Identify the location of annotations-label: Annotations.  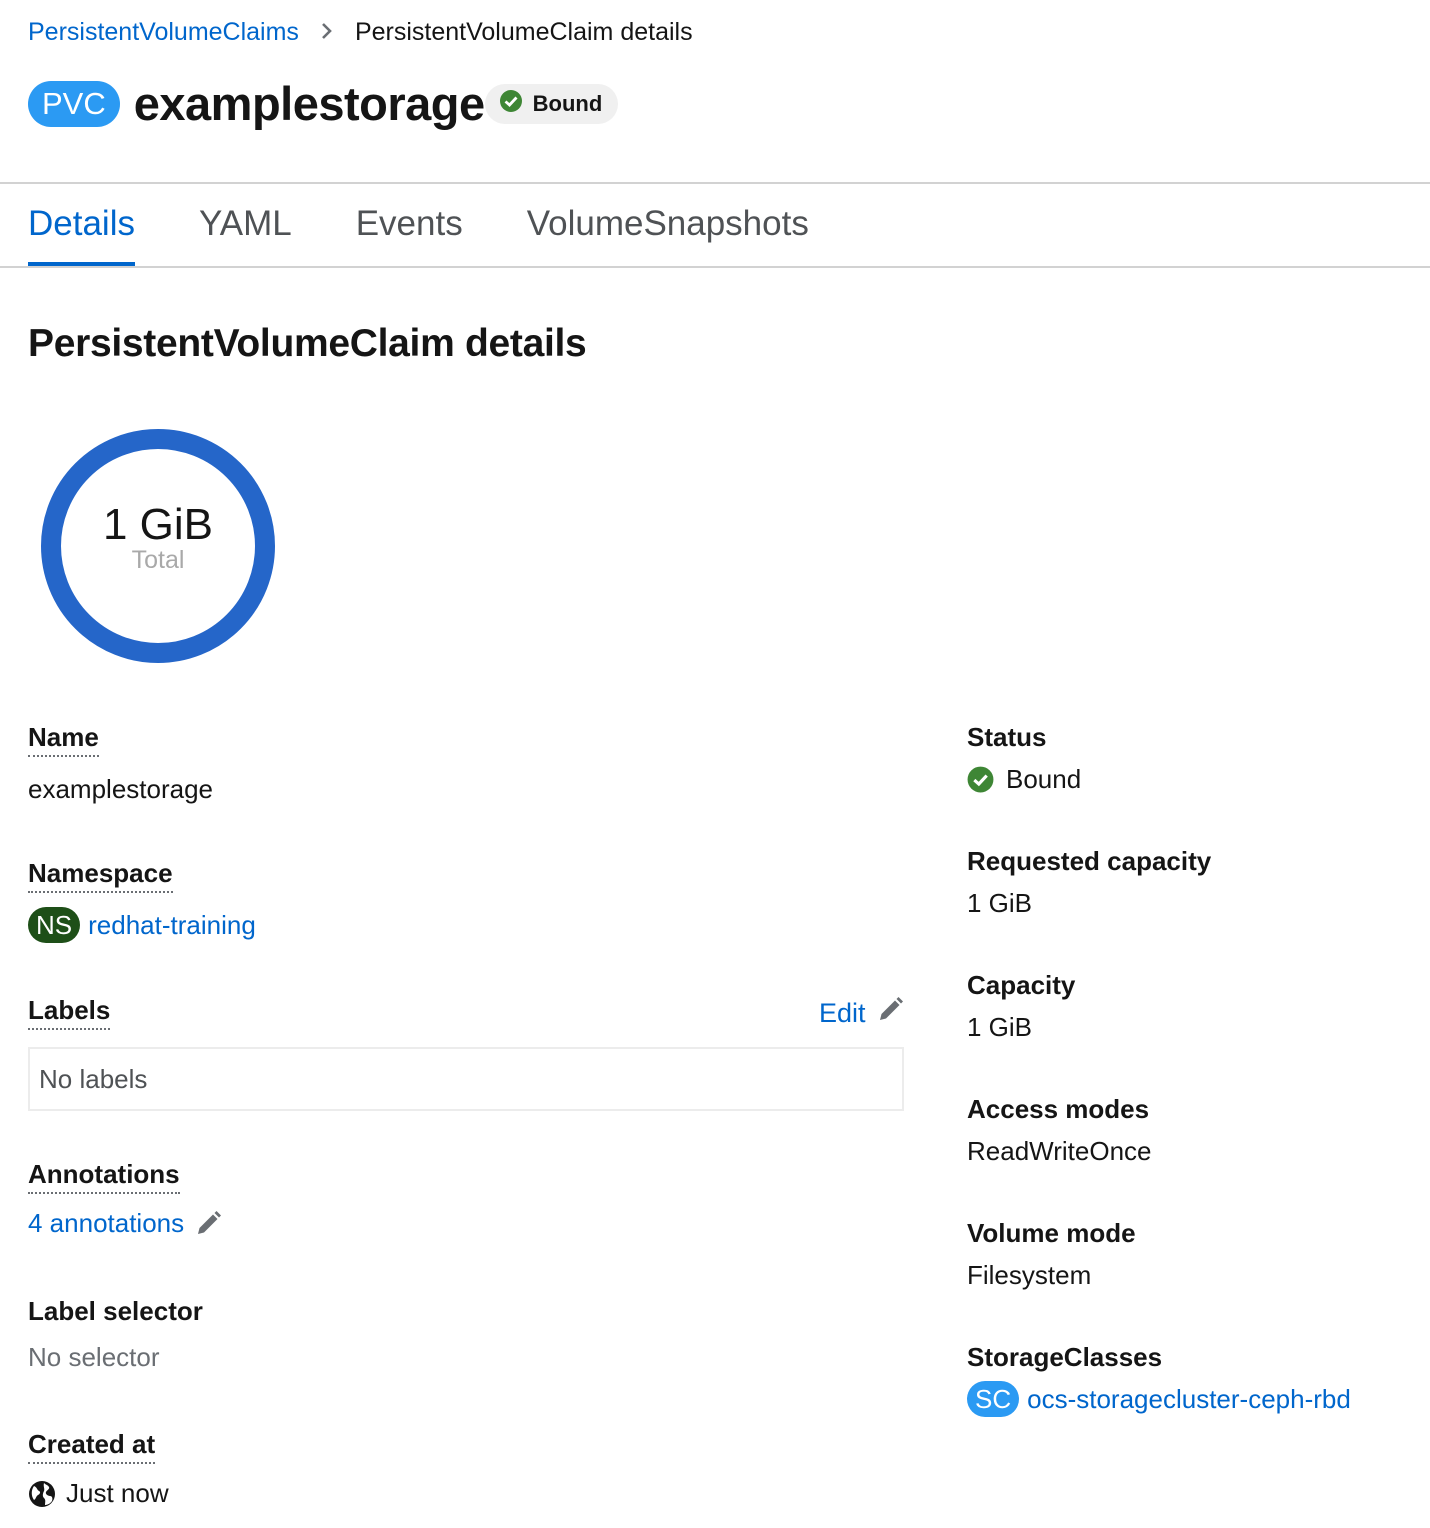
(104, 1176).